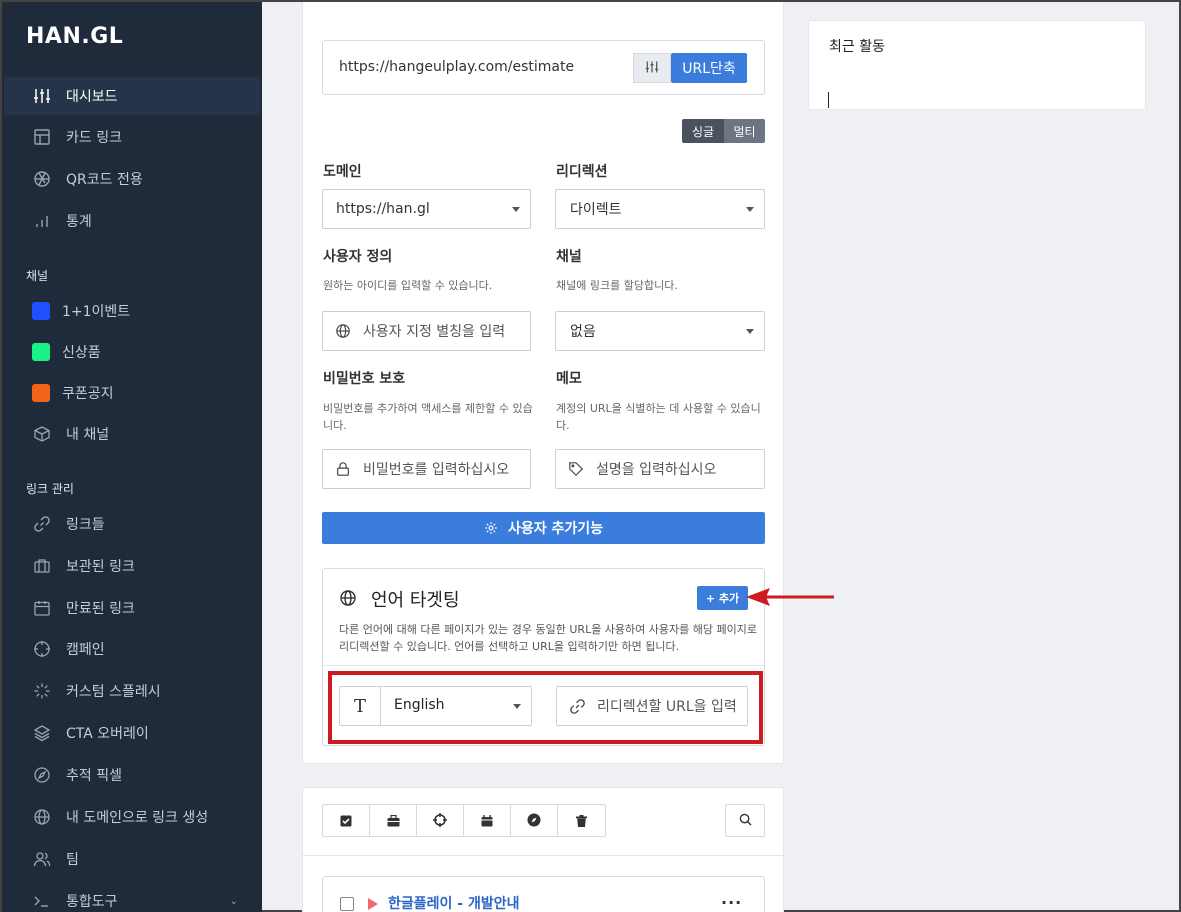 This screenshot has height=912, width=1181. What do you see at coordinates (132, 691) in the screenshot?
I see `sidebar-item-splash: 커스텀 스플레시` at bounding box center [132, 691].